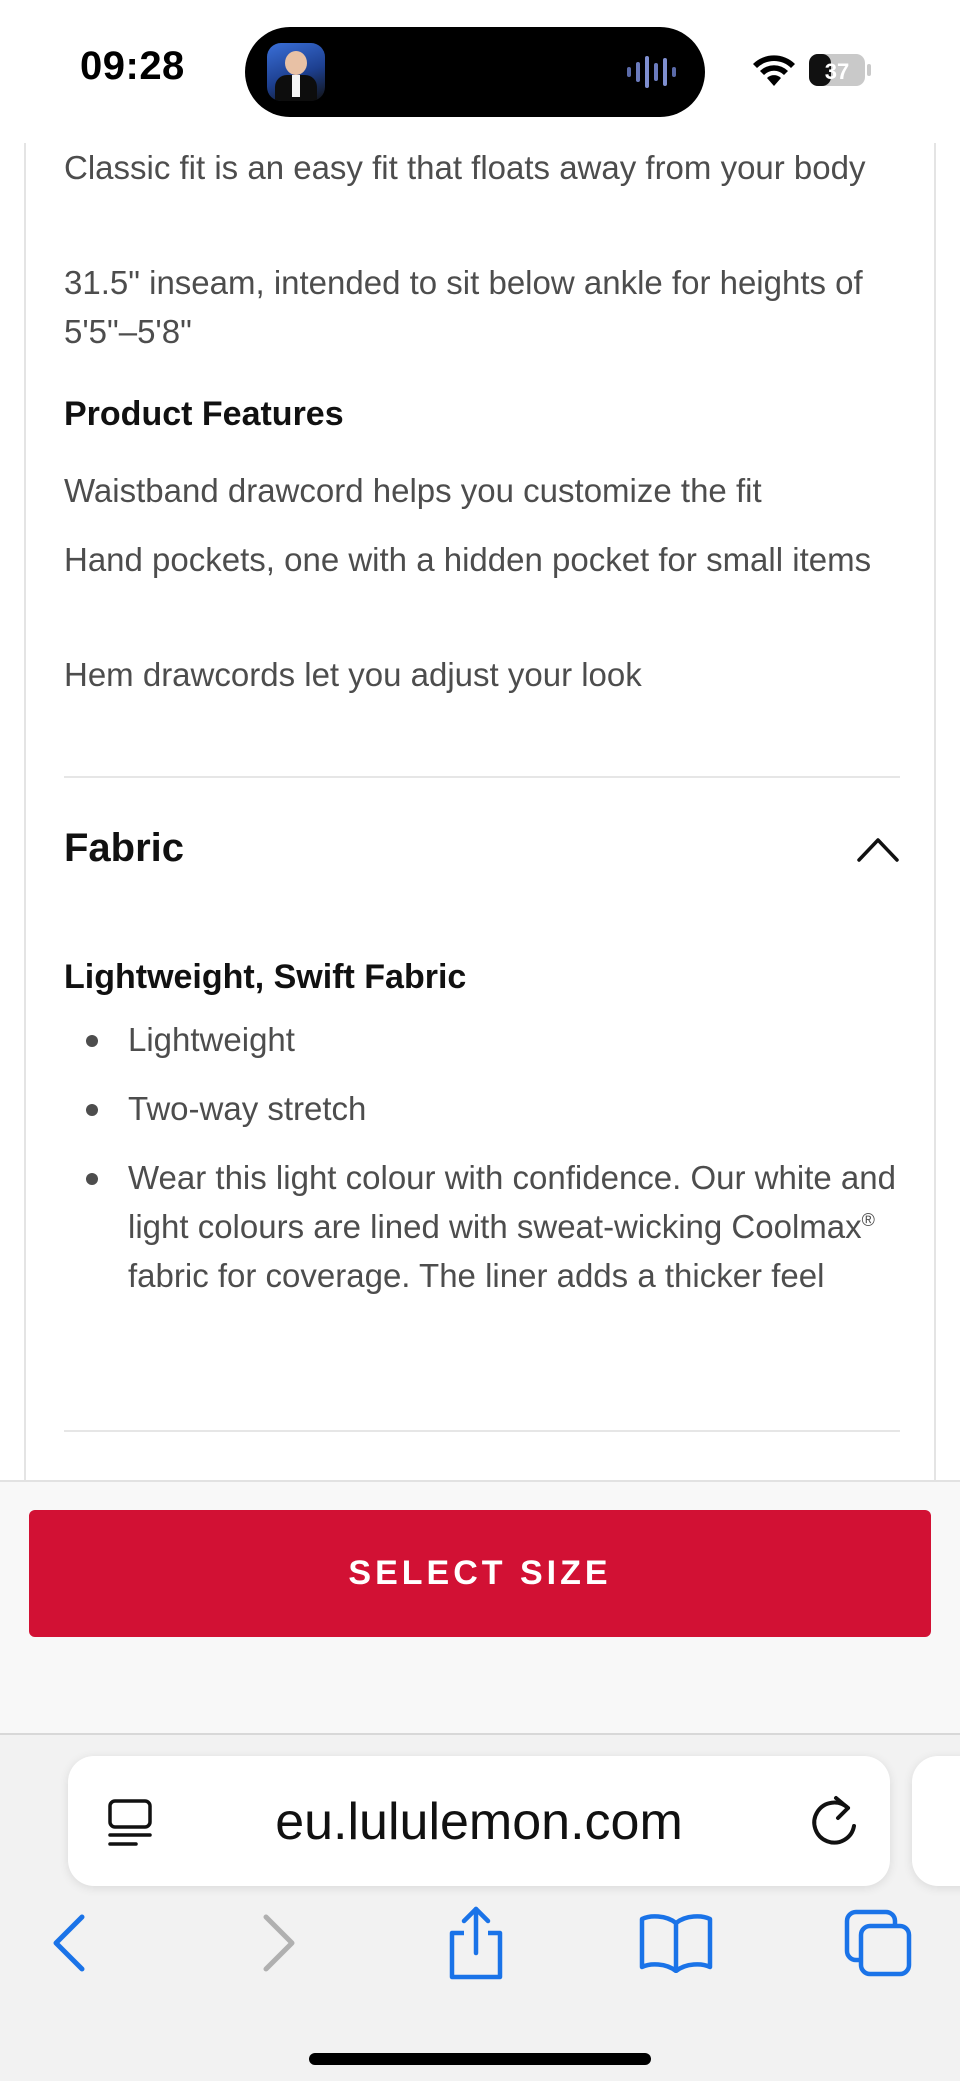 This screenshot has height=2081, width=960. I want to click on share-icon, so click(476, 1943).